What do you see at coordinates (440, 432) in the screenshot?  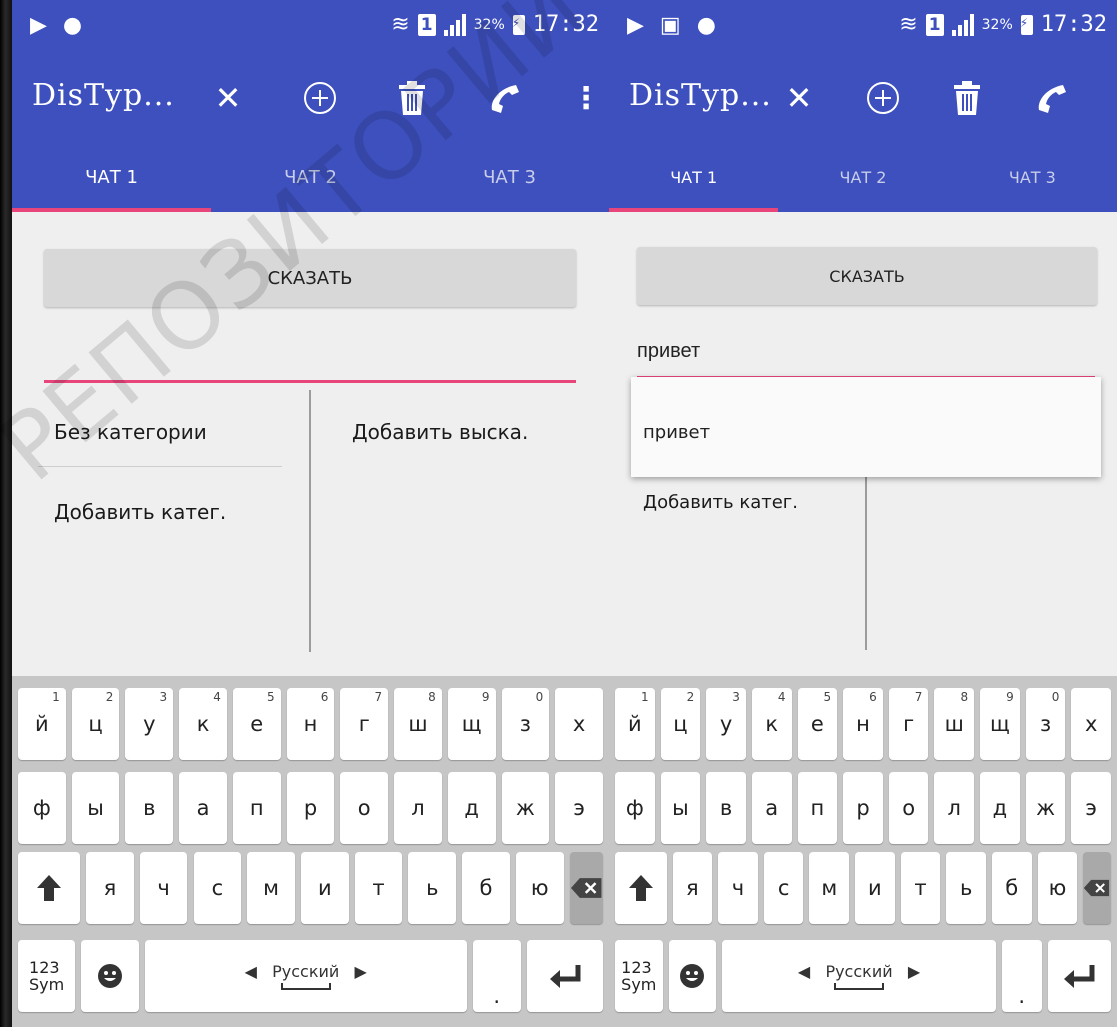 I see `add-phrase-link: Добавить выска.` at bounding box center [440, 432].